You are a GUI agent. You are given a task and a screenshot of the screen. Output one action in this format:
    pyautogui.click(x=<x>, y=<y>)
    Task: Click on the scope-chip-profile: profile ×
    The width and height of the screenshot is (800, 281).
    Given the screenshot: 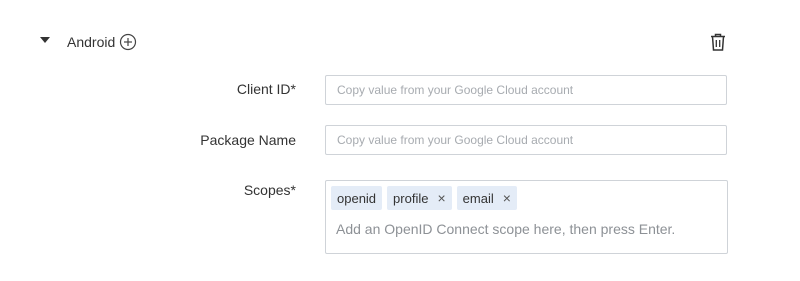 What is the action you would take?
    pyautogui.click(x=419, y=198)
    